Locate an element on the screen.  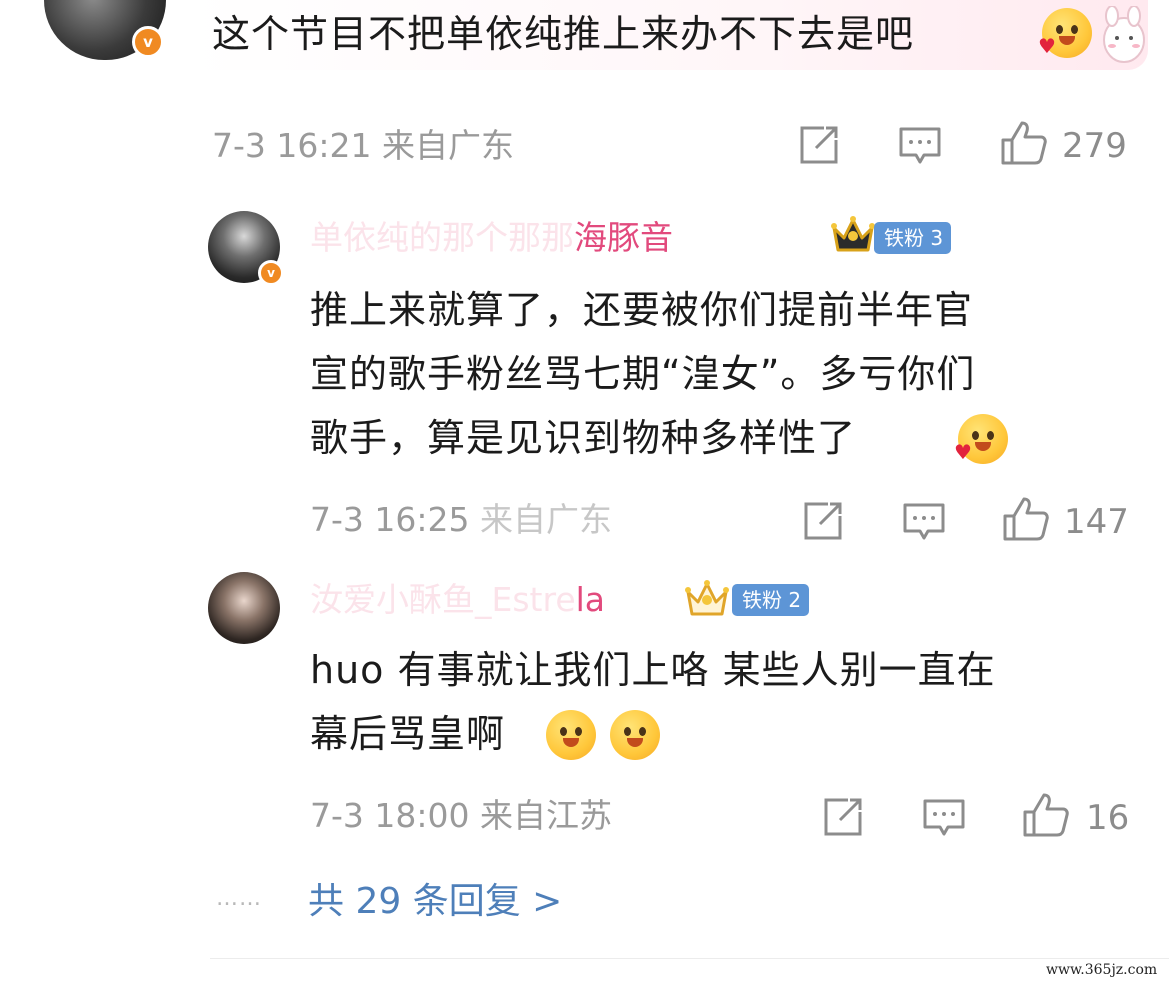
reply-text-line: 幕后骂皇啊 is located at coordinates (408, 734).